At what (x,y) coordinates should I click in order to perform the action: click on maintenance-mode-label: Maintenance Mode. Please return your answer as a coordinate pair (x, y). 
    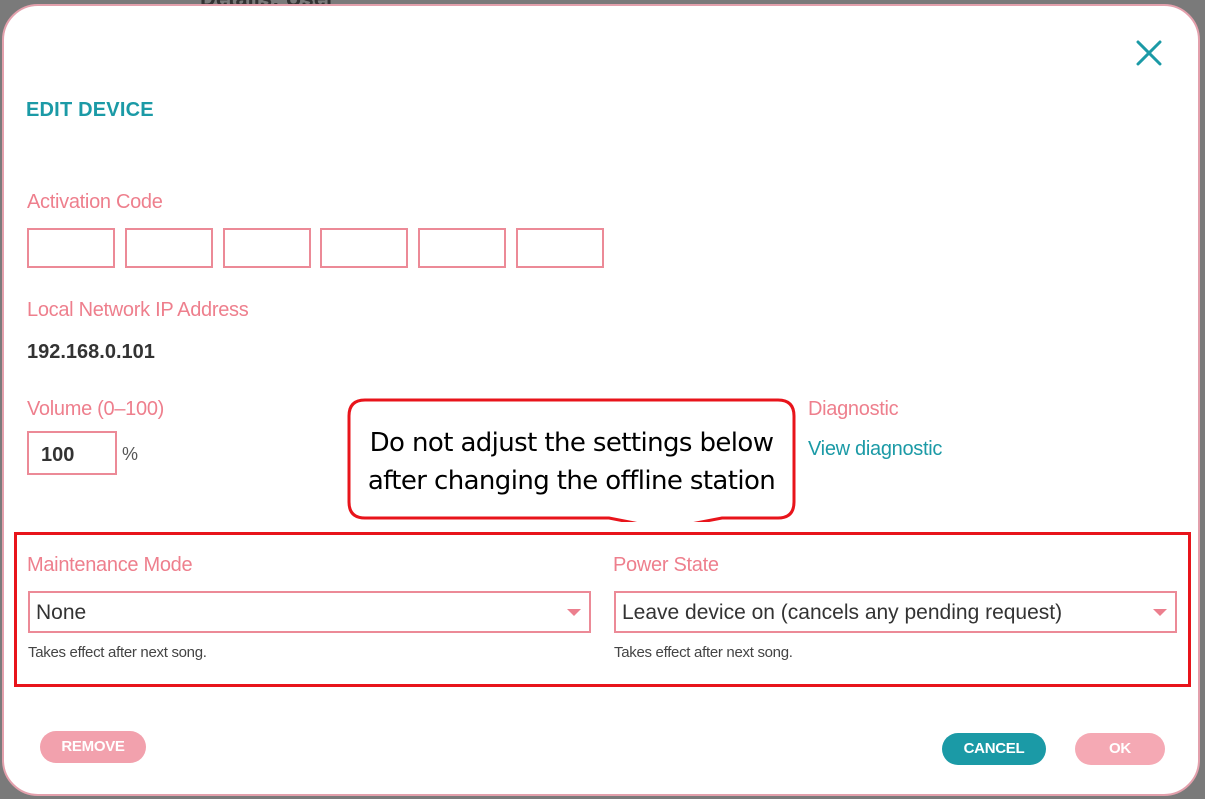
    Looking at the image, I should click on (110, 565).